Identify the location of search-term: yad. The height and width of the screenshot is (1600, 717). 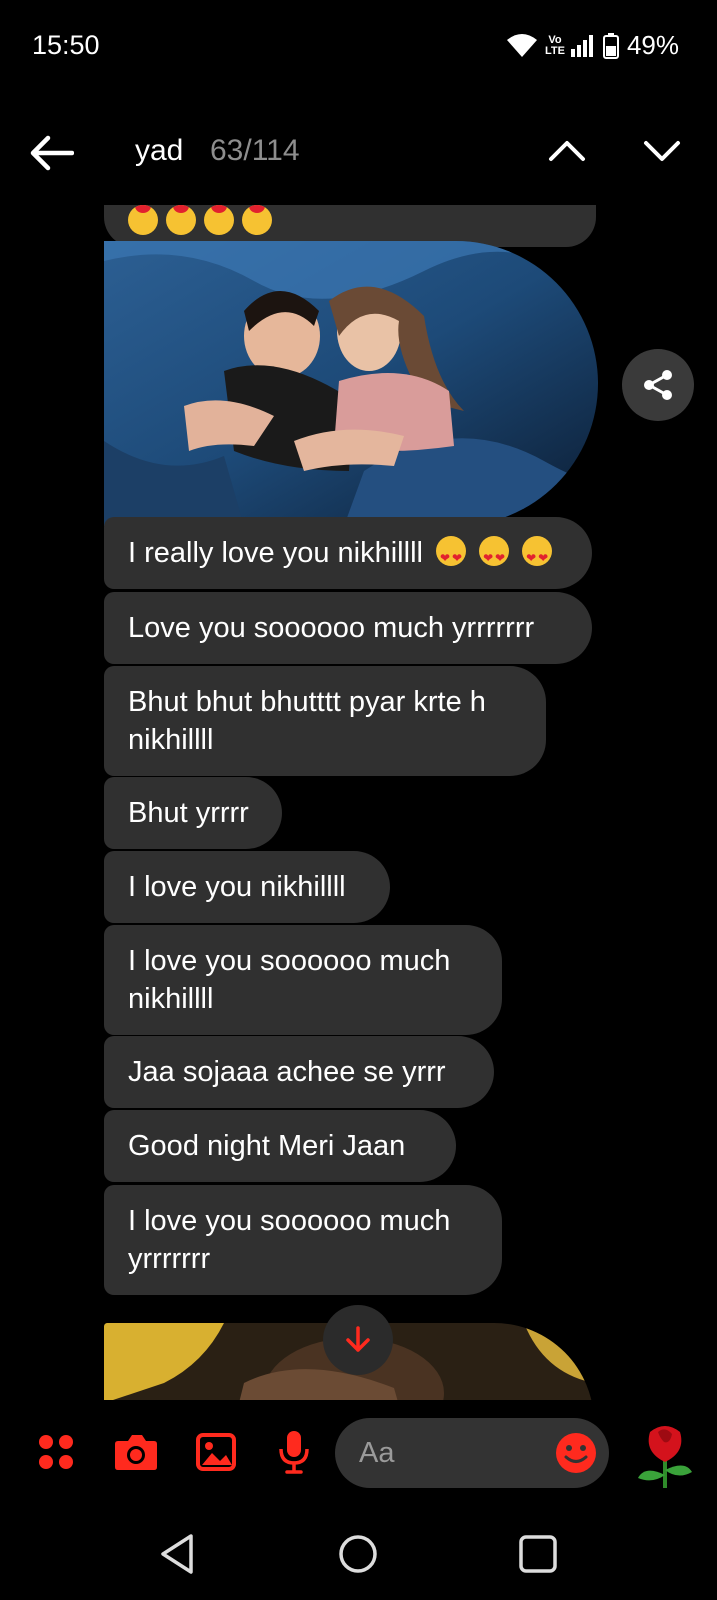
(159, 150).